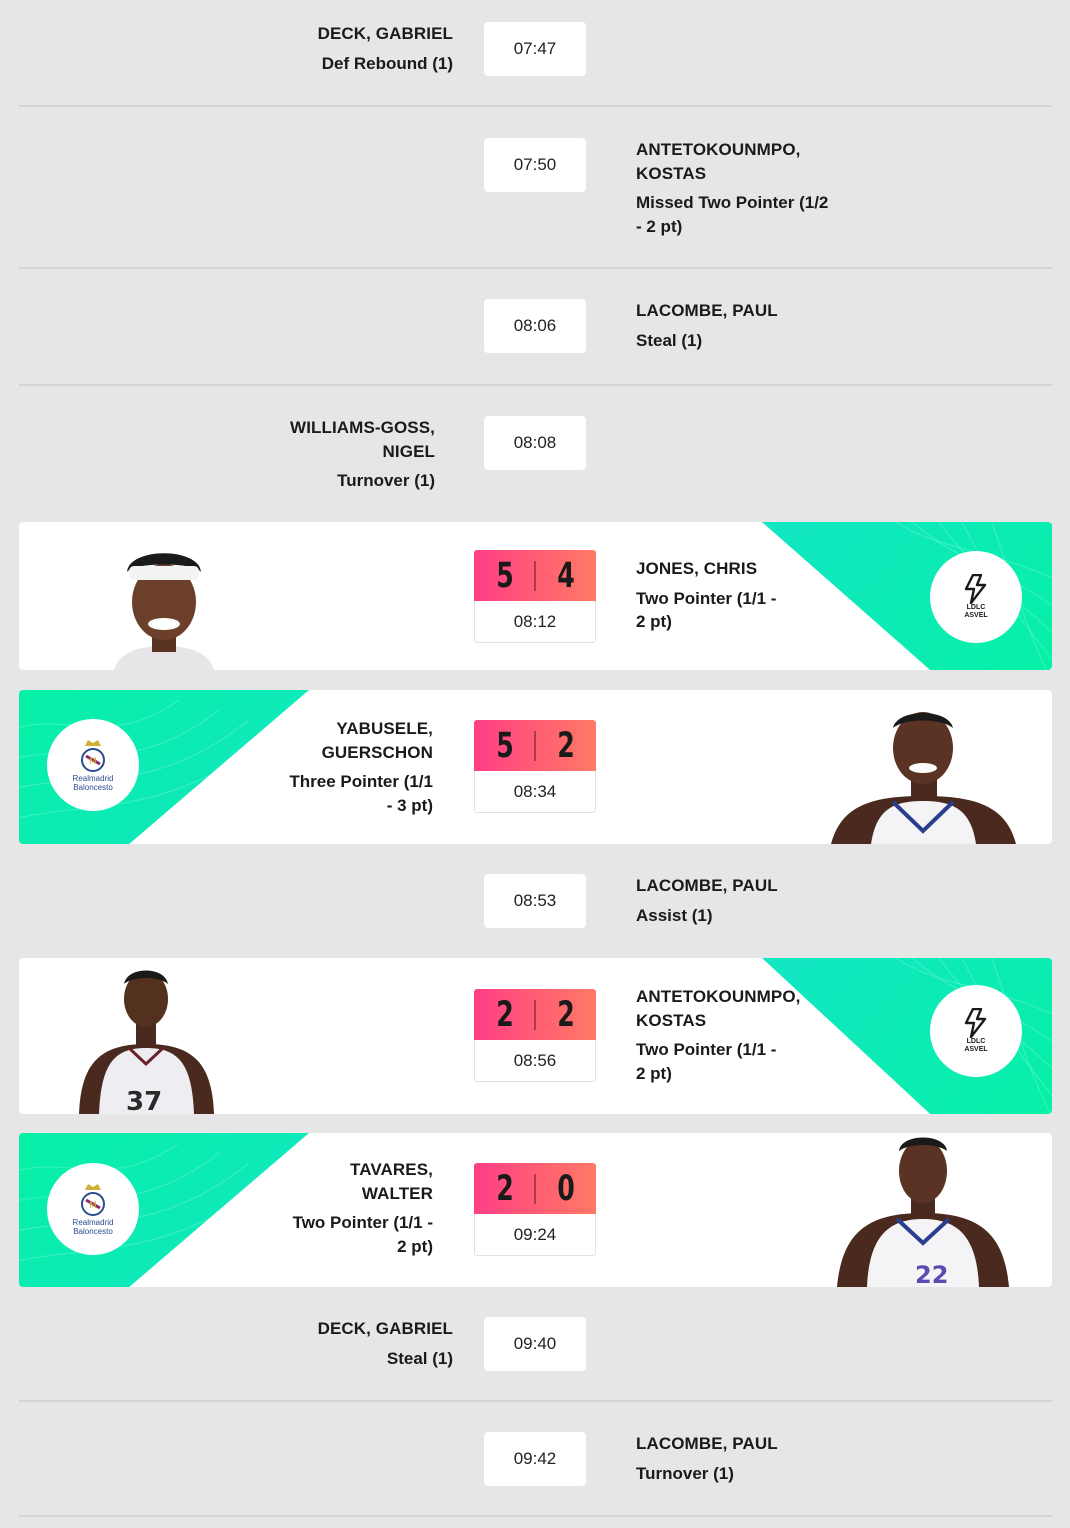 The height and width of the screenshot is (1528, 1070). I want to click on away-score: 4, so click(565, 575).